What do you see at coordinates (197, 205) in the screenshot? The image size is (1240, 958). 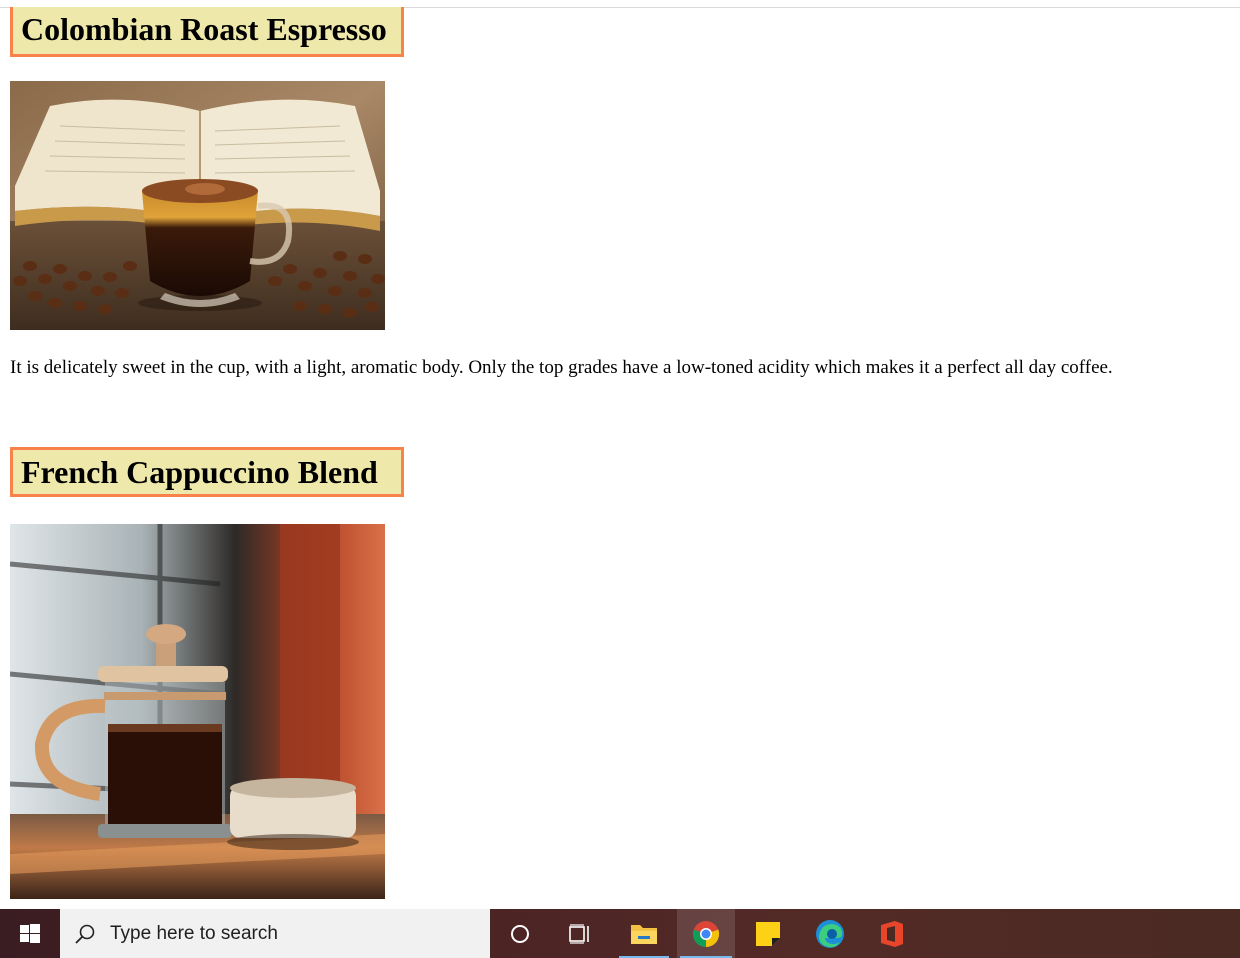 I see `espresso-photo` at bounding box center [197, 205].